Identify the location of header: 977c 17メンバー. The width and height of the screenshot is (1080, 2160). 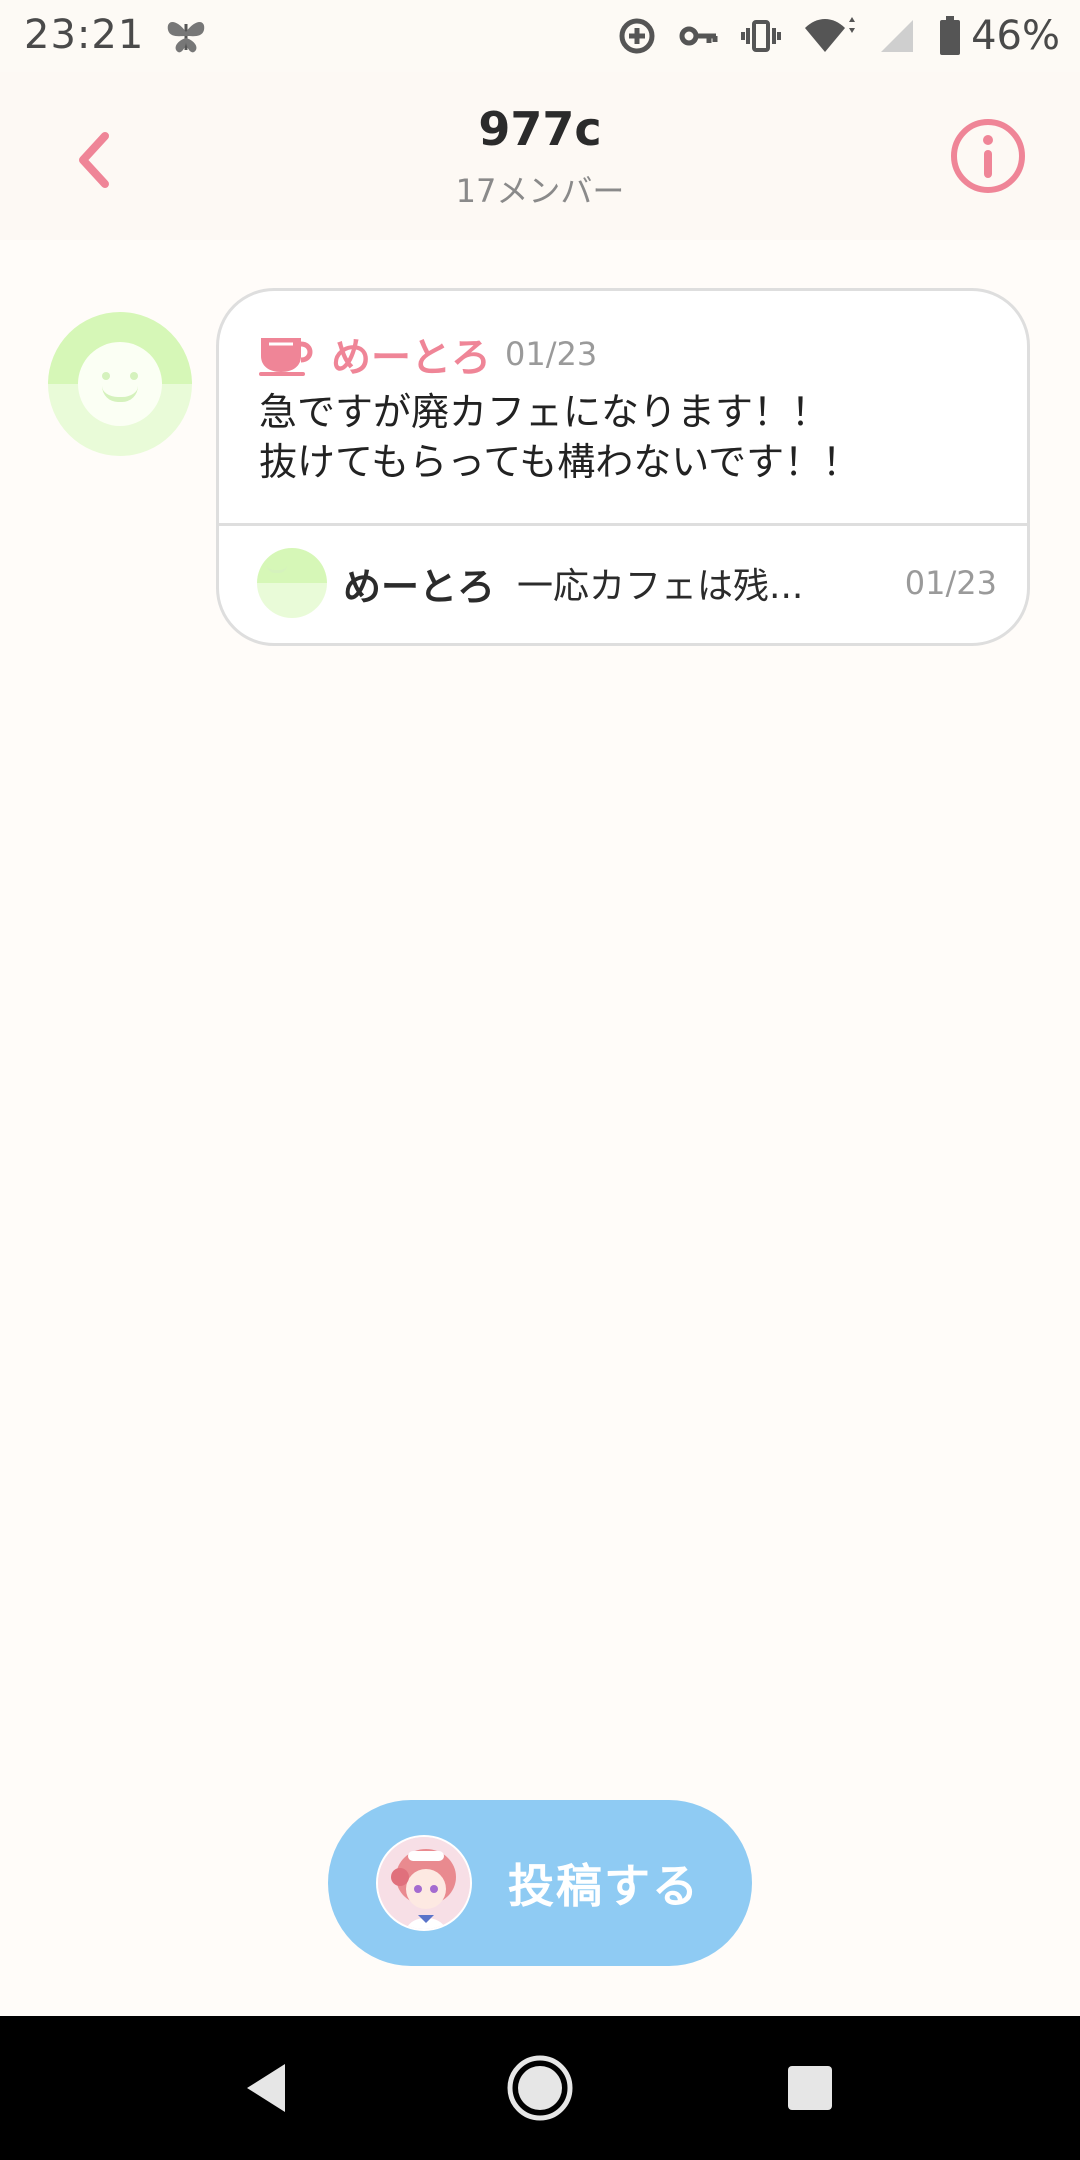
(540, 156).